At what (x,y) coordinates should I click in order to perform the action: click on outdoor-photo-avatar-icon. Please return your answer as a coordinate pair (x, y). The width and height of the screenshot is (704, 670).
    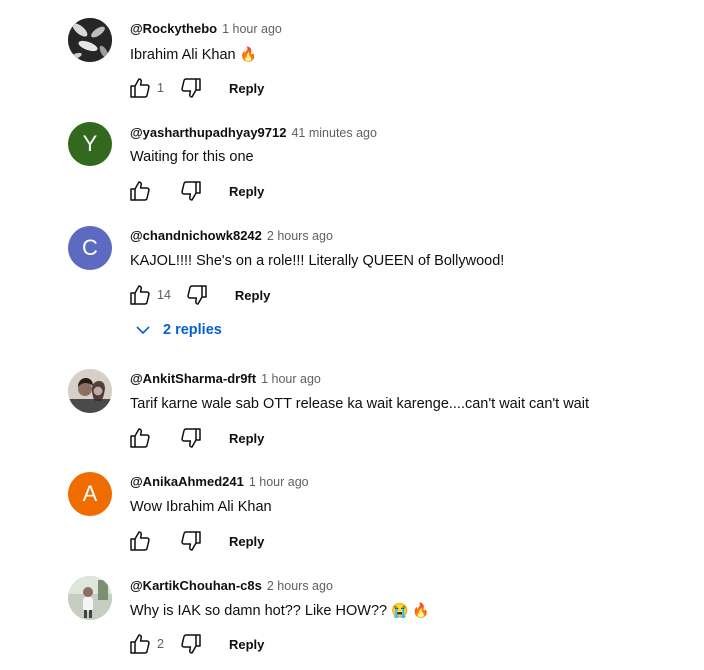
    Looking at the image, I should click on (90, 598).